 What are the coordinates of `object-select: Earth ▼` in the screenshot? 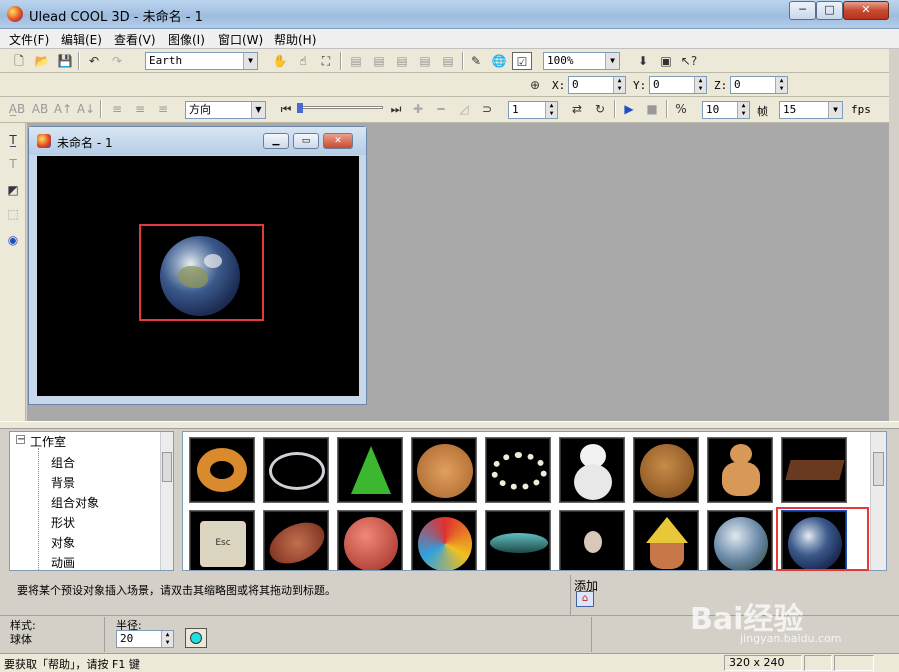 It's located at (201, 61).